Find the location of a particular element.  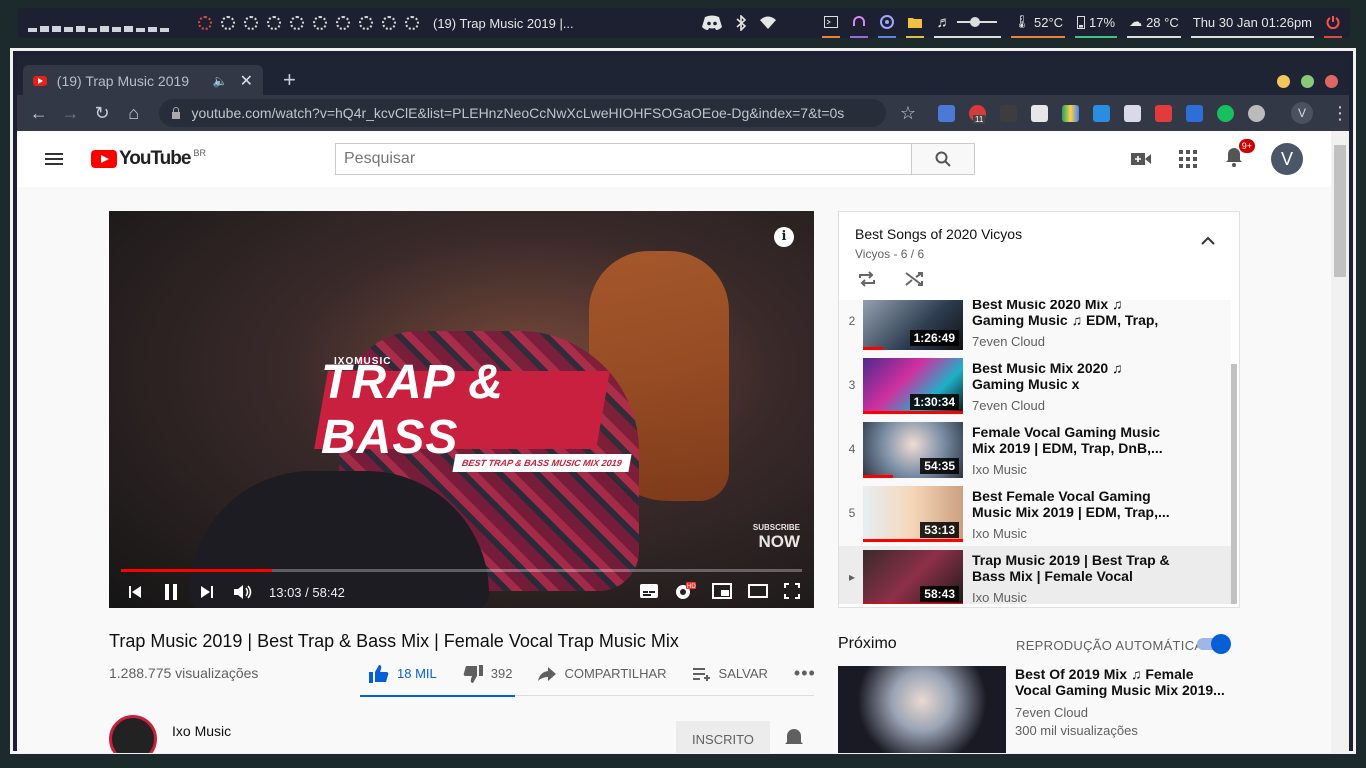

headphones-indicator is located at coordinates (859, 23).